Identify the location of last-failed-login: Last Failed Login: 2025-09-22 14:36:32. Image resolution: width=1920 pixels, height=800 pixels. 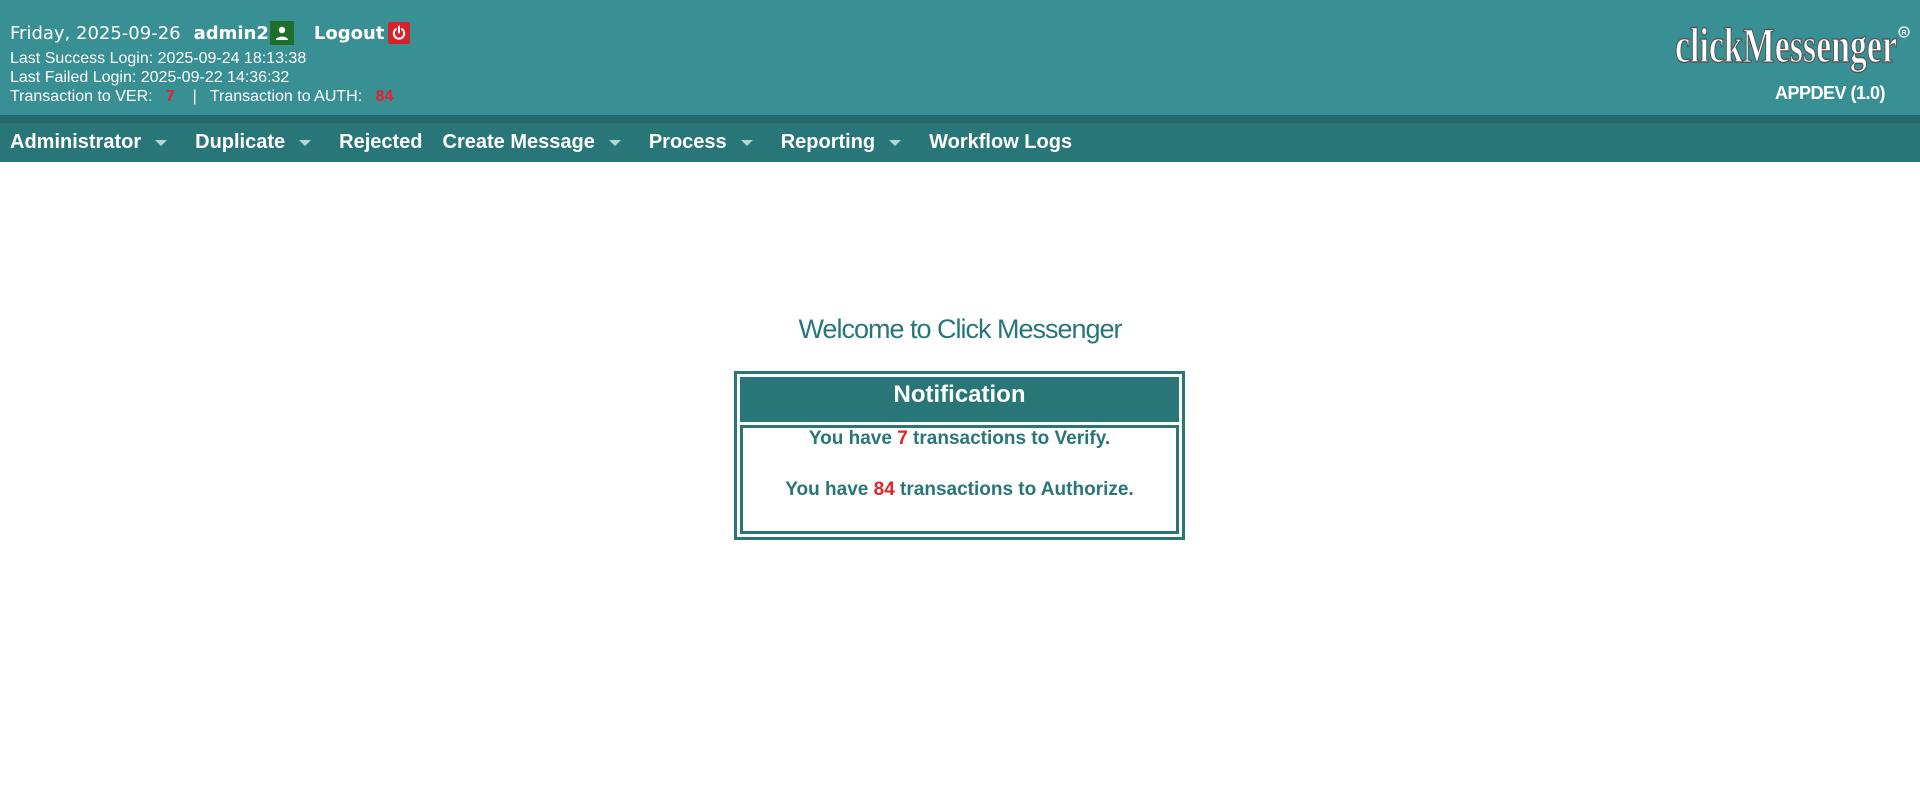
(150, 77).